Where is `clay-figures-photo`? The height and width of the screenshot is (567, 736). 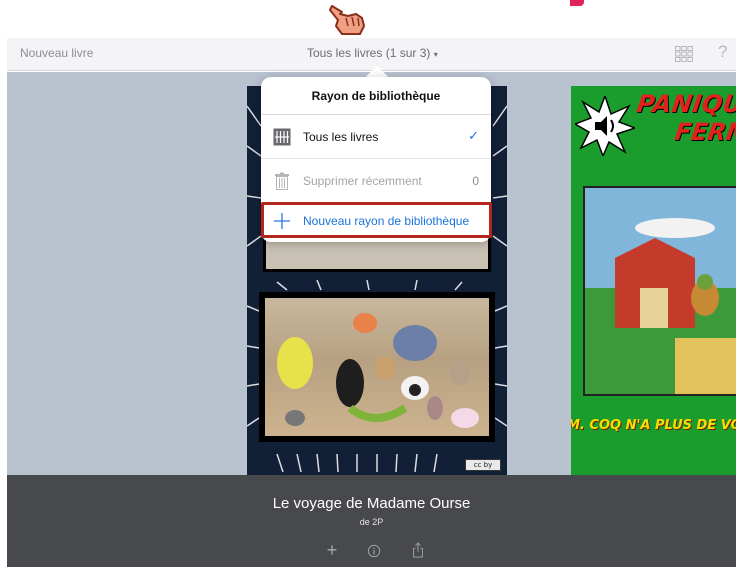
clay-figures-photo is located at coordinates (377, 367).